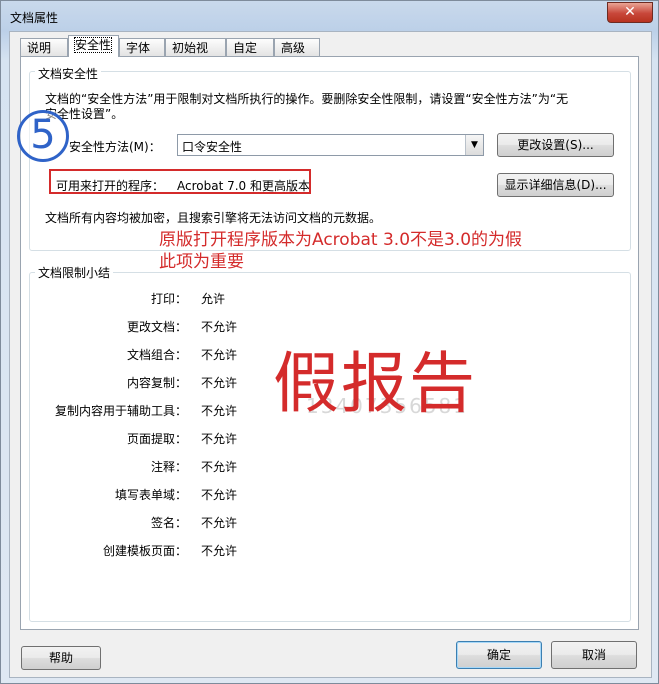 This screenshot has height=684, width=659. What do you see at coordinates (213, 299) in the screenshot?
I see `restriction-value: 允许` at bounding box center [213, 299].